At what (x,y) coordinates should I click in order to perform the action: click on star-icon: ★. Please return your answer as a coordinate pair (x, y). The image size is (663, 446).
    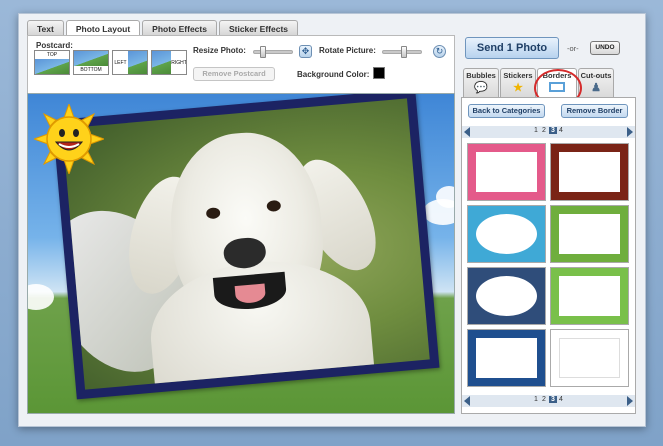
    Looking at the image, I should click on (518, 88).